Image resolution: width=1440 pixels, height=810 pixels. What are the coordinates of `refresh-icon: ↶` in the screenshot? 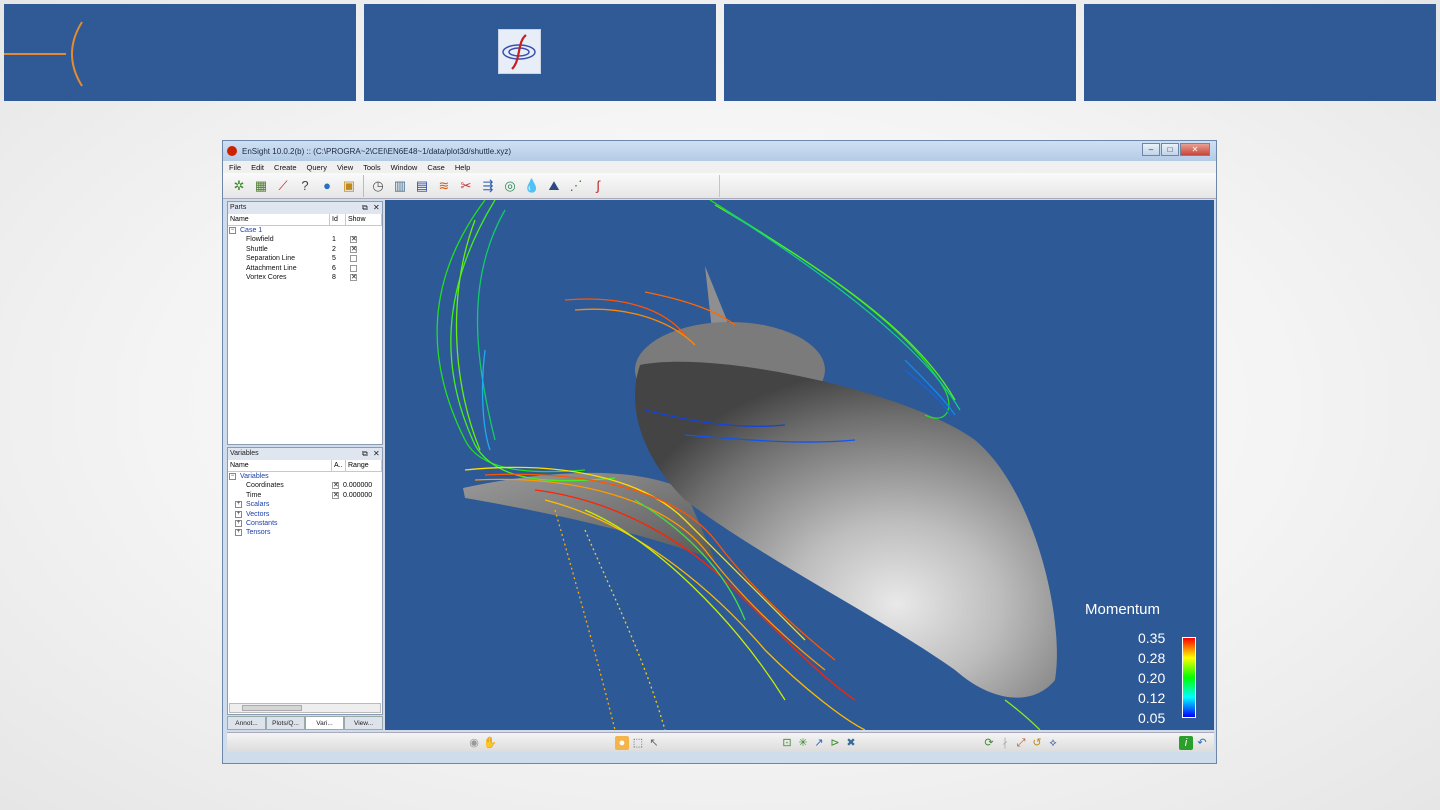 It's located at (1202, 743).